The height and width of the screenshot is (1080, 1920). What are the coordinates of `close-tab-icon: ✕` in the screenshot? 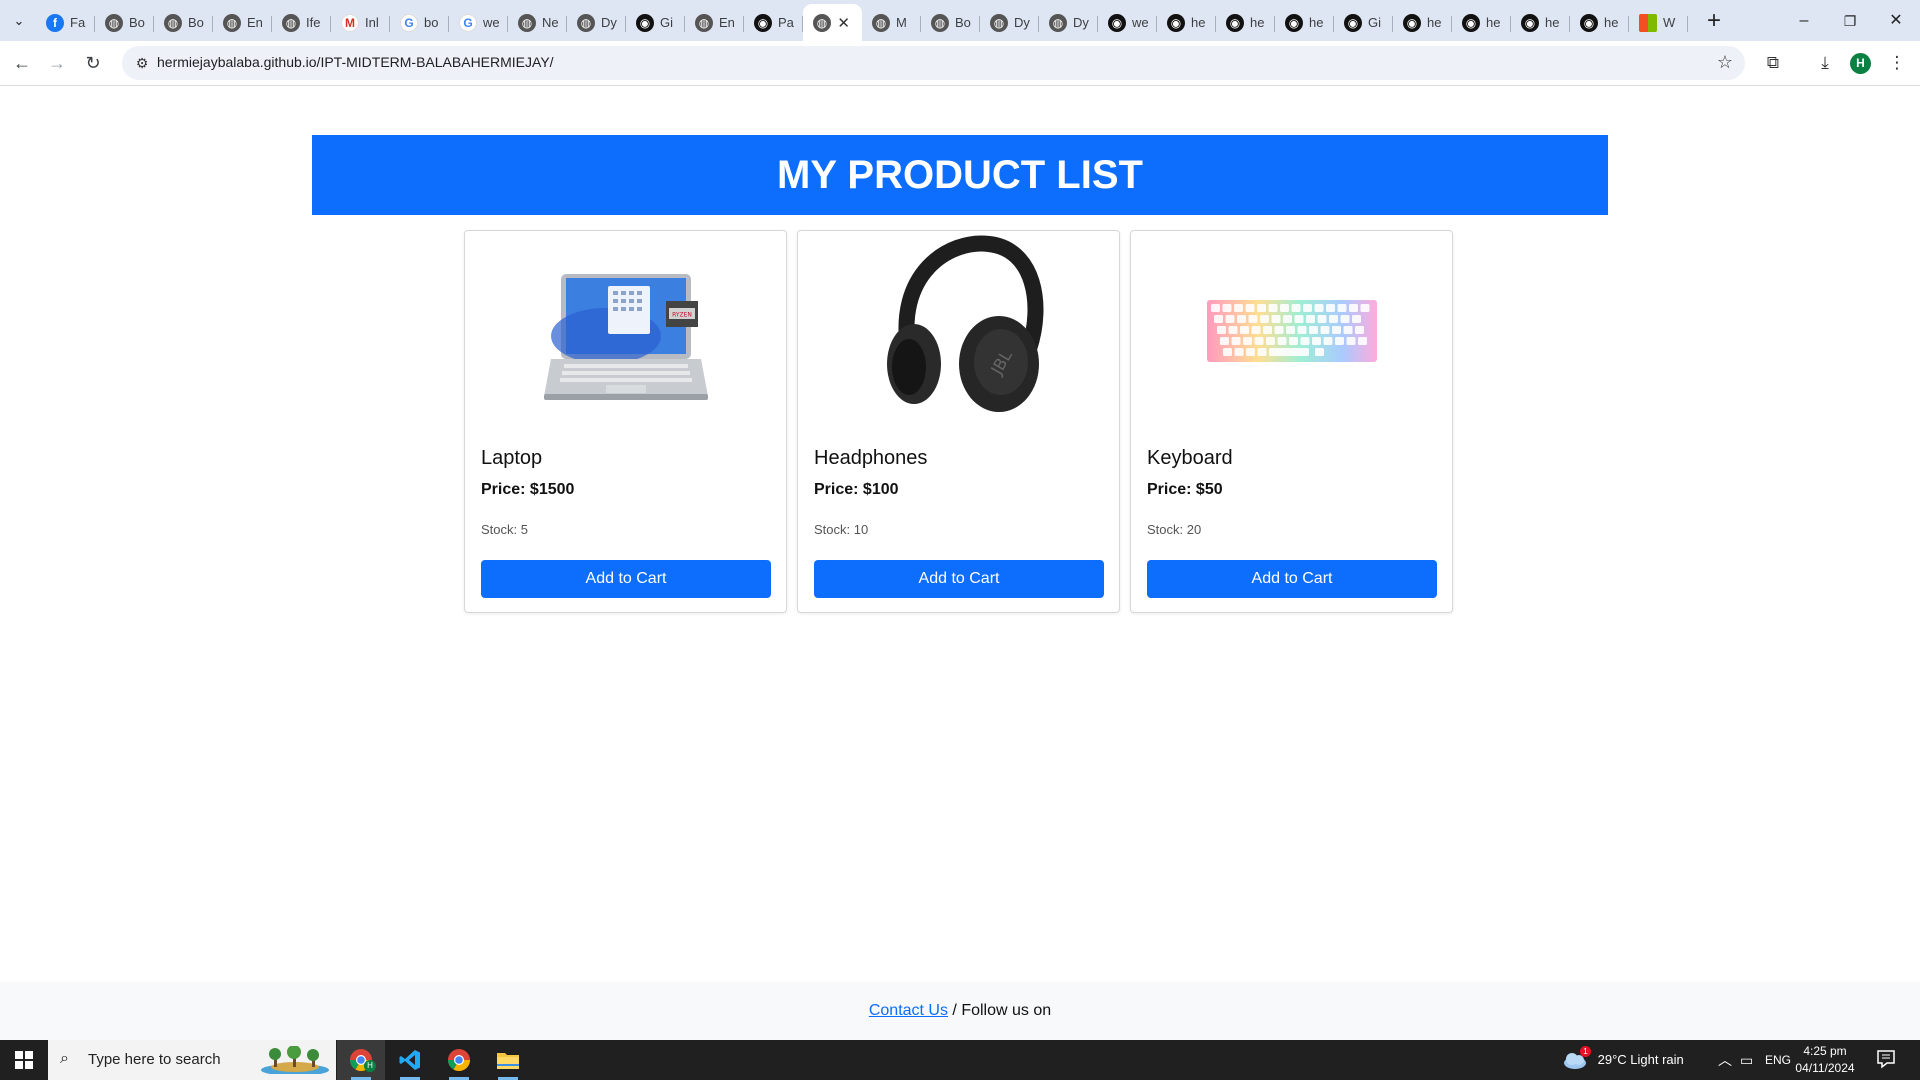 It's located at (843, 23).